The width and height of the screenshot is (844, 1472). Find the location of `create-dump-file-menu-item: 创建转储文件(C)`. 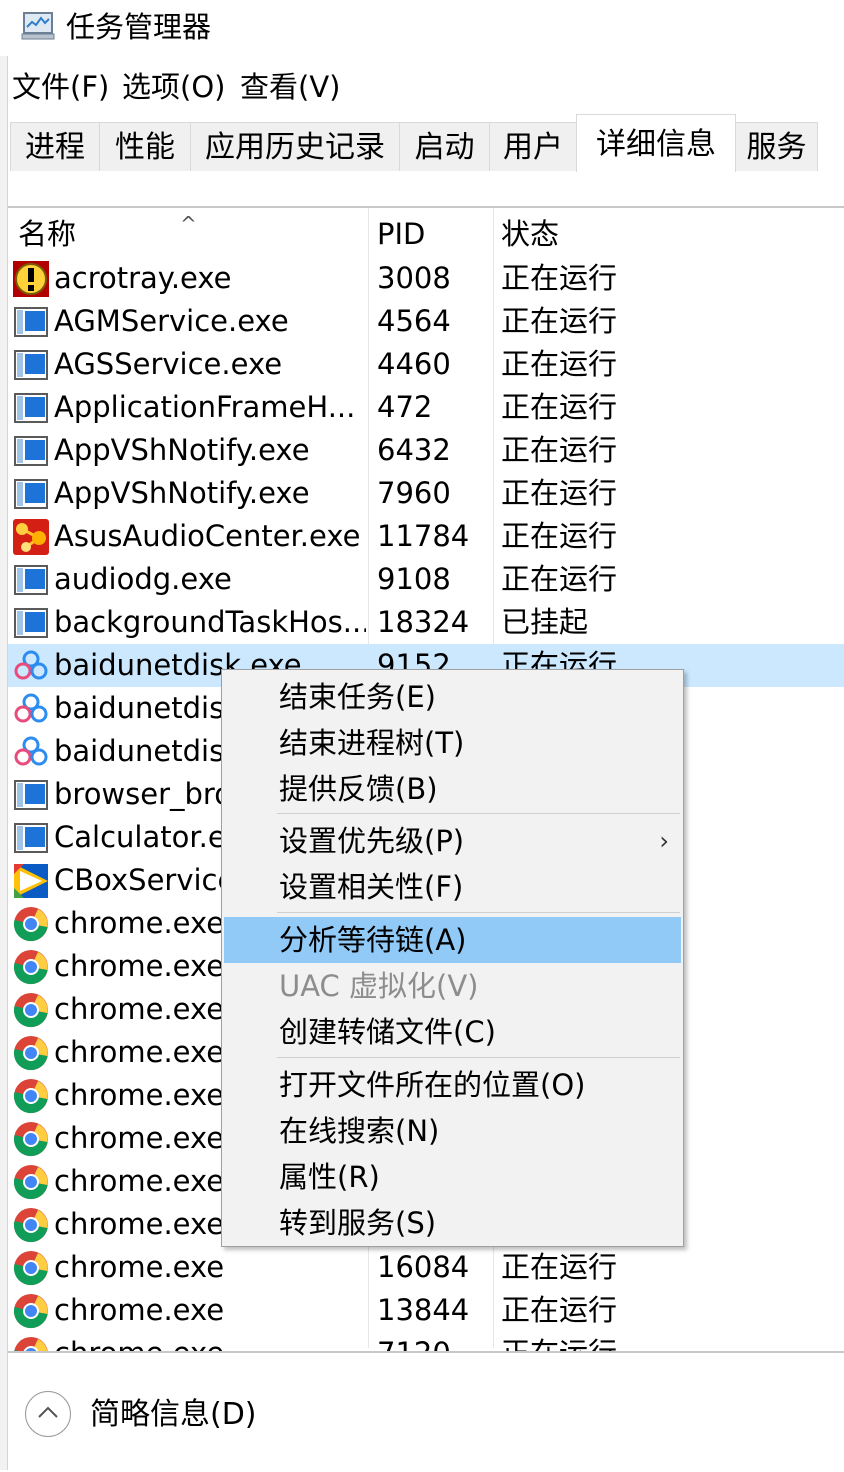

create-dump-file-menu-item: 创建转储文件(C) is located at coordinates (452, 1032).